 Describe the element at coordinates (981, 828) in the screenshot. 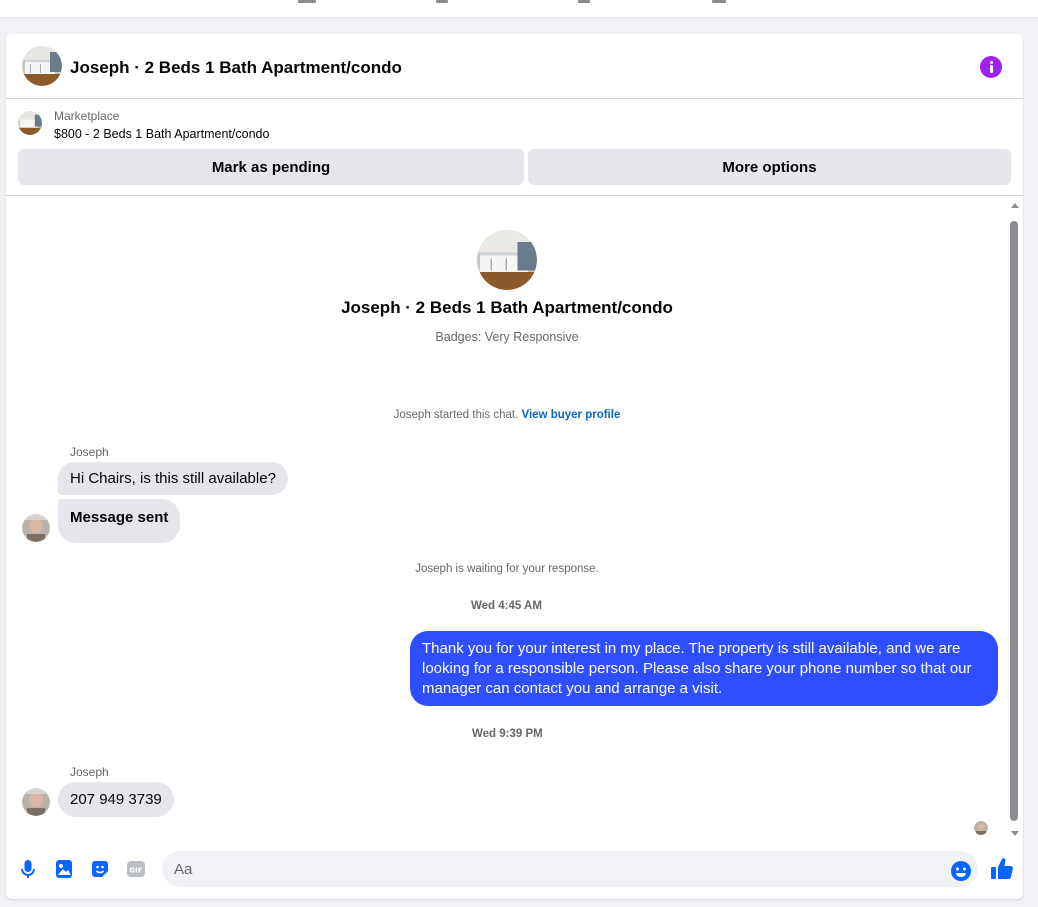

I see `read-receipt-avatar` at that location.